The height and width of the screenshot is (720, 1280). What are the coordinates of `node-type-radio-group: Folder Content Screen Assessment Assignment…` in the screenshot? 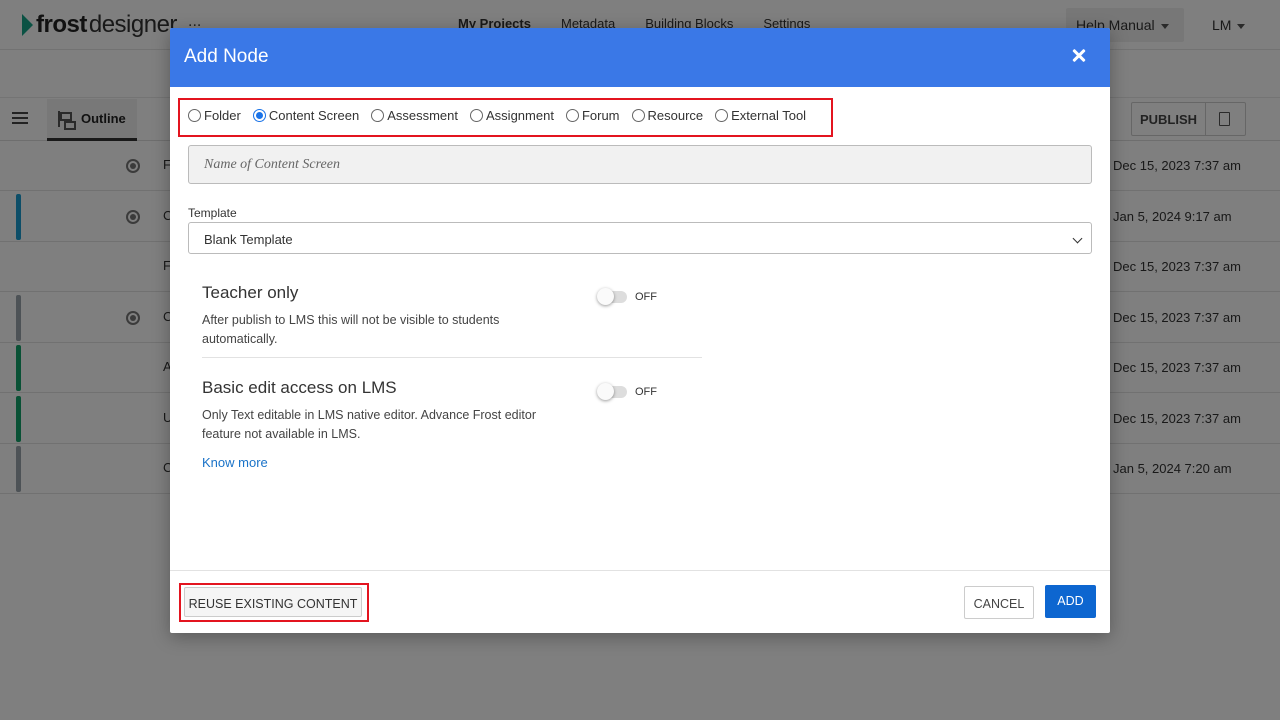 It's located at (503, 115).